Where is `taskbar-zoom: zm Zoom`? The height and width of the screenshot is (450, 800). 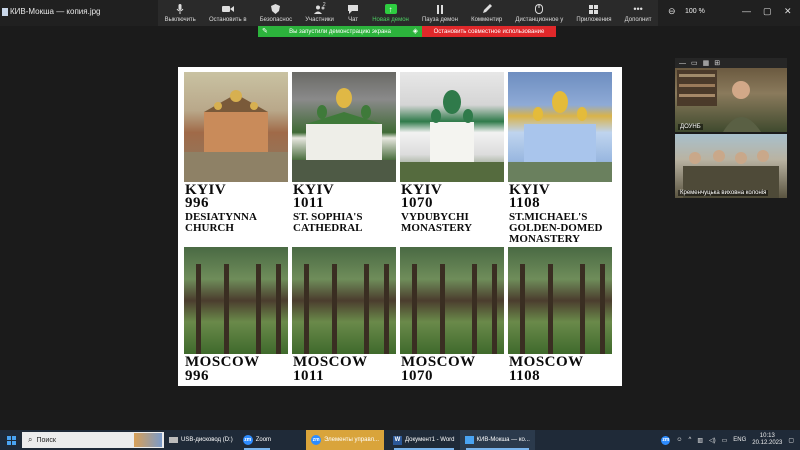 taskbar-zoom: zm Zoom is located at coordinates (257, 440).